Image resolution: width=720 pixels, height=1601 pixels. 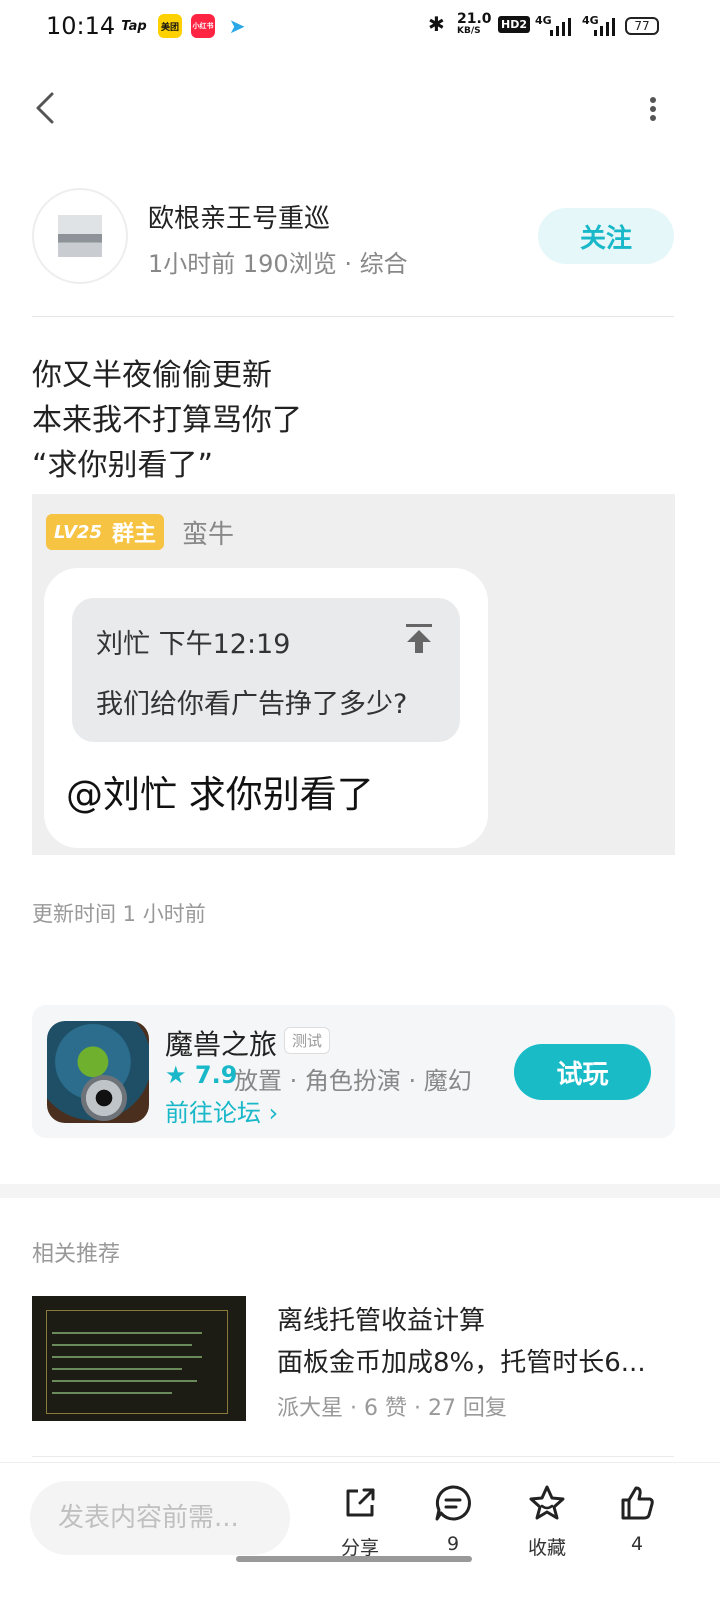 I want to click on group-owner-badge: LV25 群主, so click(x=105, y=532).